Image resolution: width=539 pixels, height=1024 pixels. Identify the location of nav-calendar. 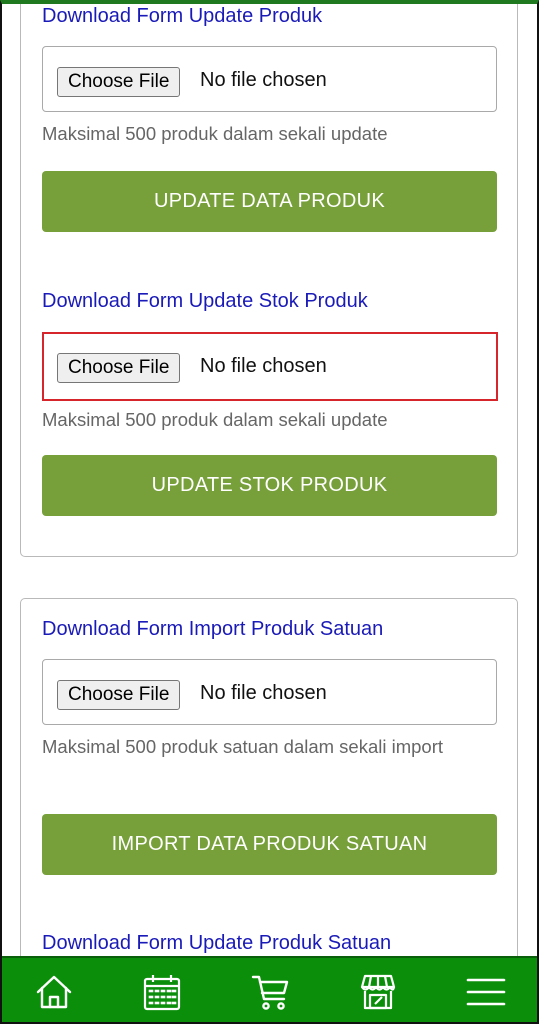
(162, 992).